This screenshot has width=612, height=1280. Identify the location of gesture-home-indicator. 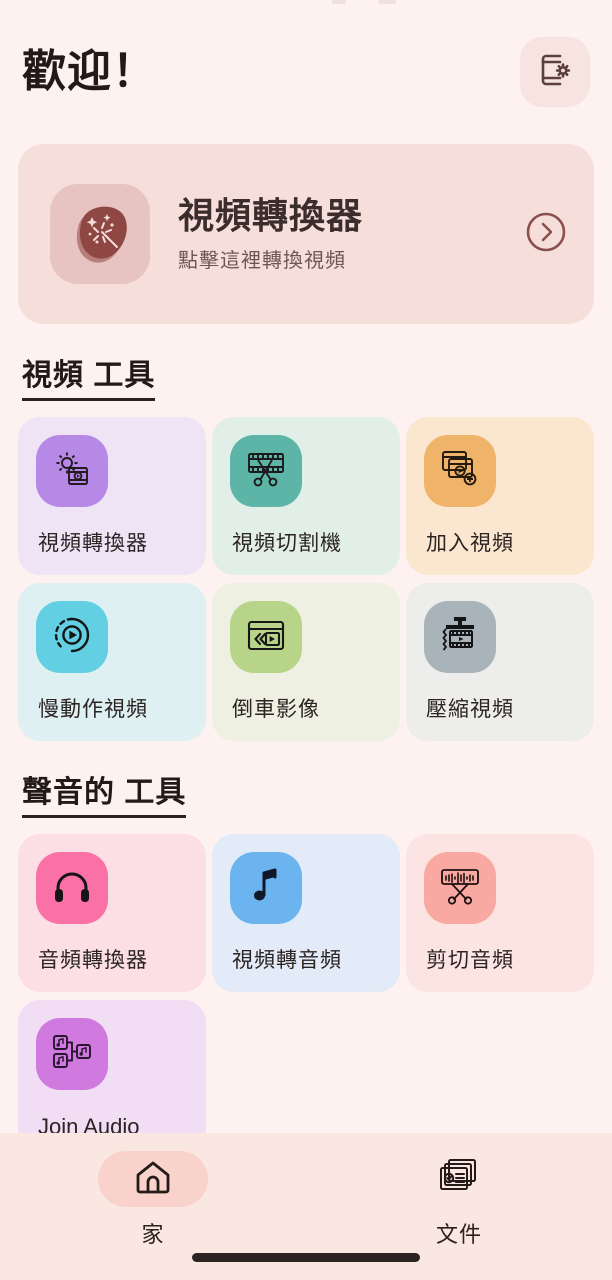
(306, 1257).